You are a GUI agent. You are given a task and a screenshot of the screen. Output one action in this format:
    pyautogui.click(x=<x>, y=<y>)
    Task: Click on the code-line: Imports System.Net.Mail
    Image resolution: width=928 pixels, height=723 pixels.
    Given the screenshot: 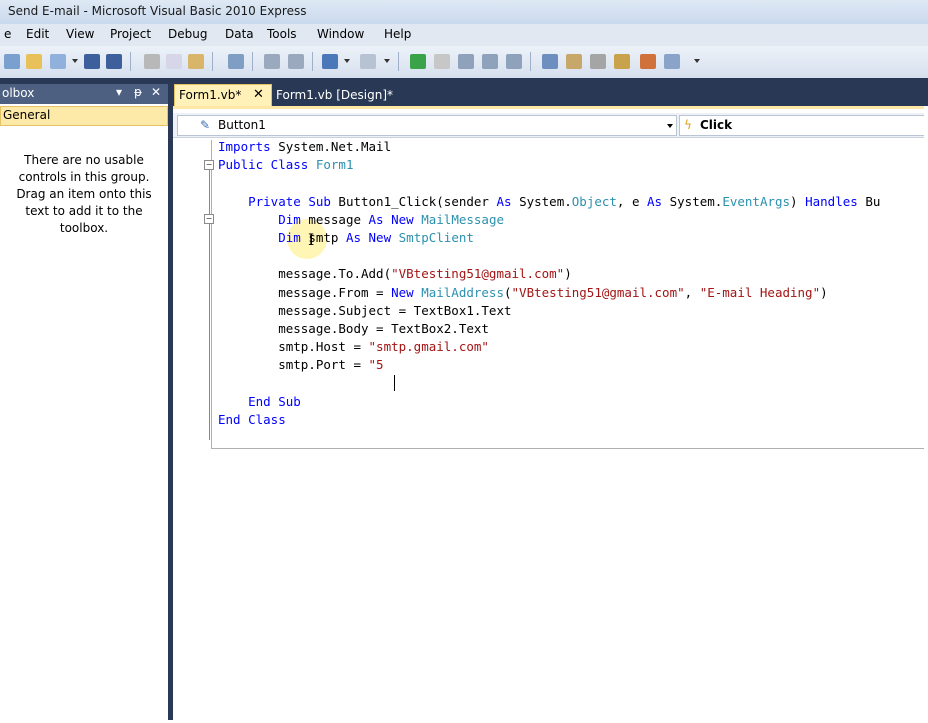 What is the action you would take?
    pyautogui.click(x=549, y=147)
    